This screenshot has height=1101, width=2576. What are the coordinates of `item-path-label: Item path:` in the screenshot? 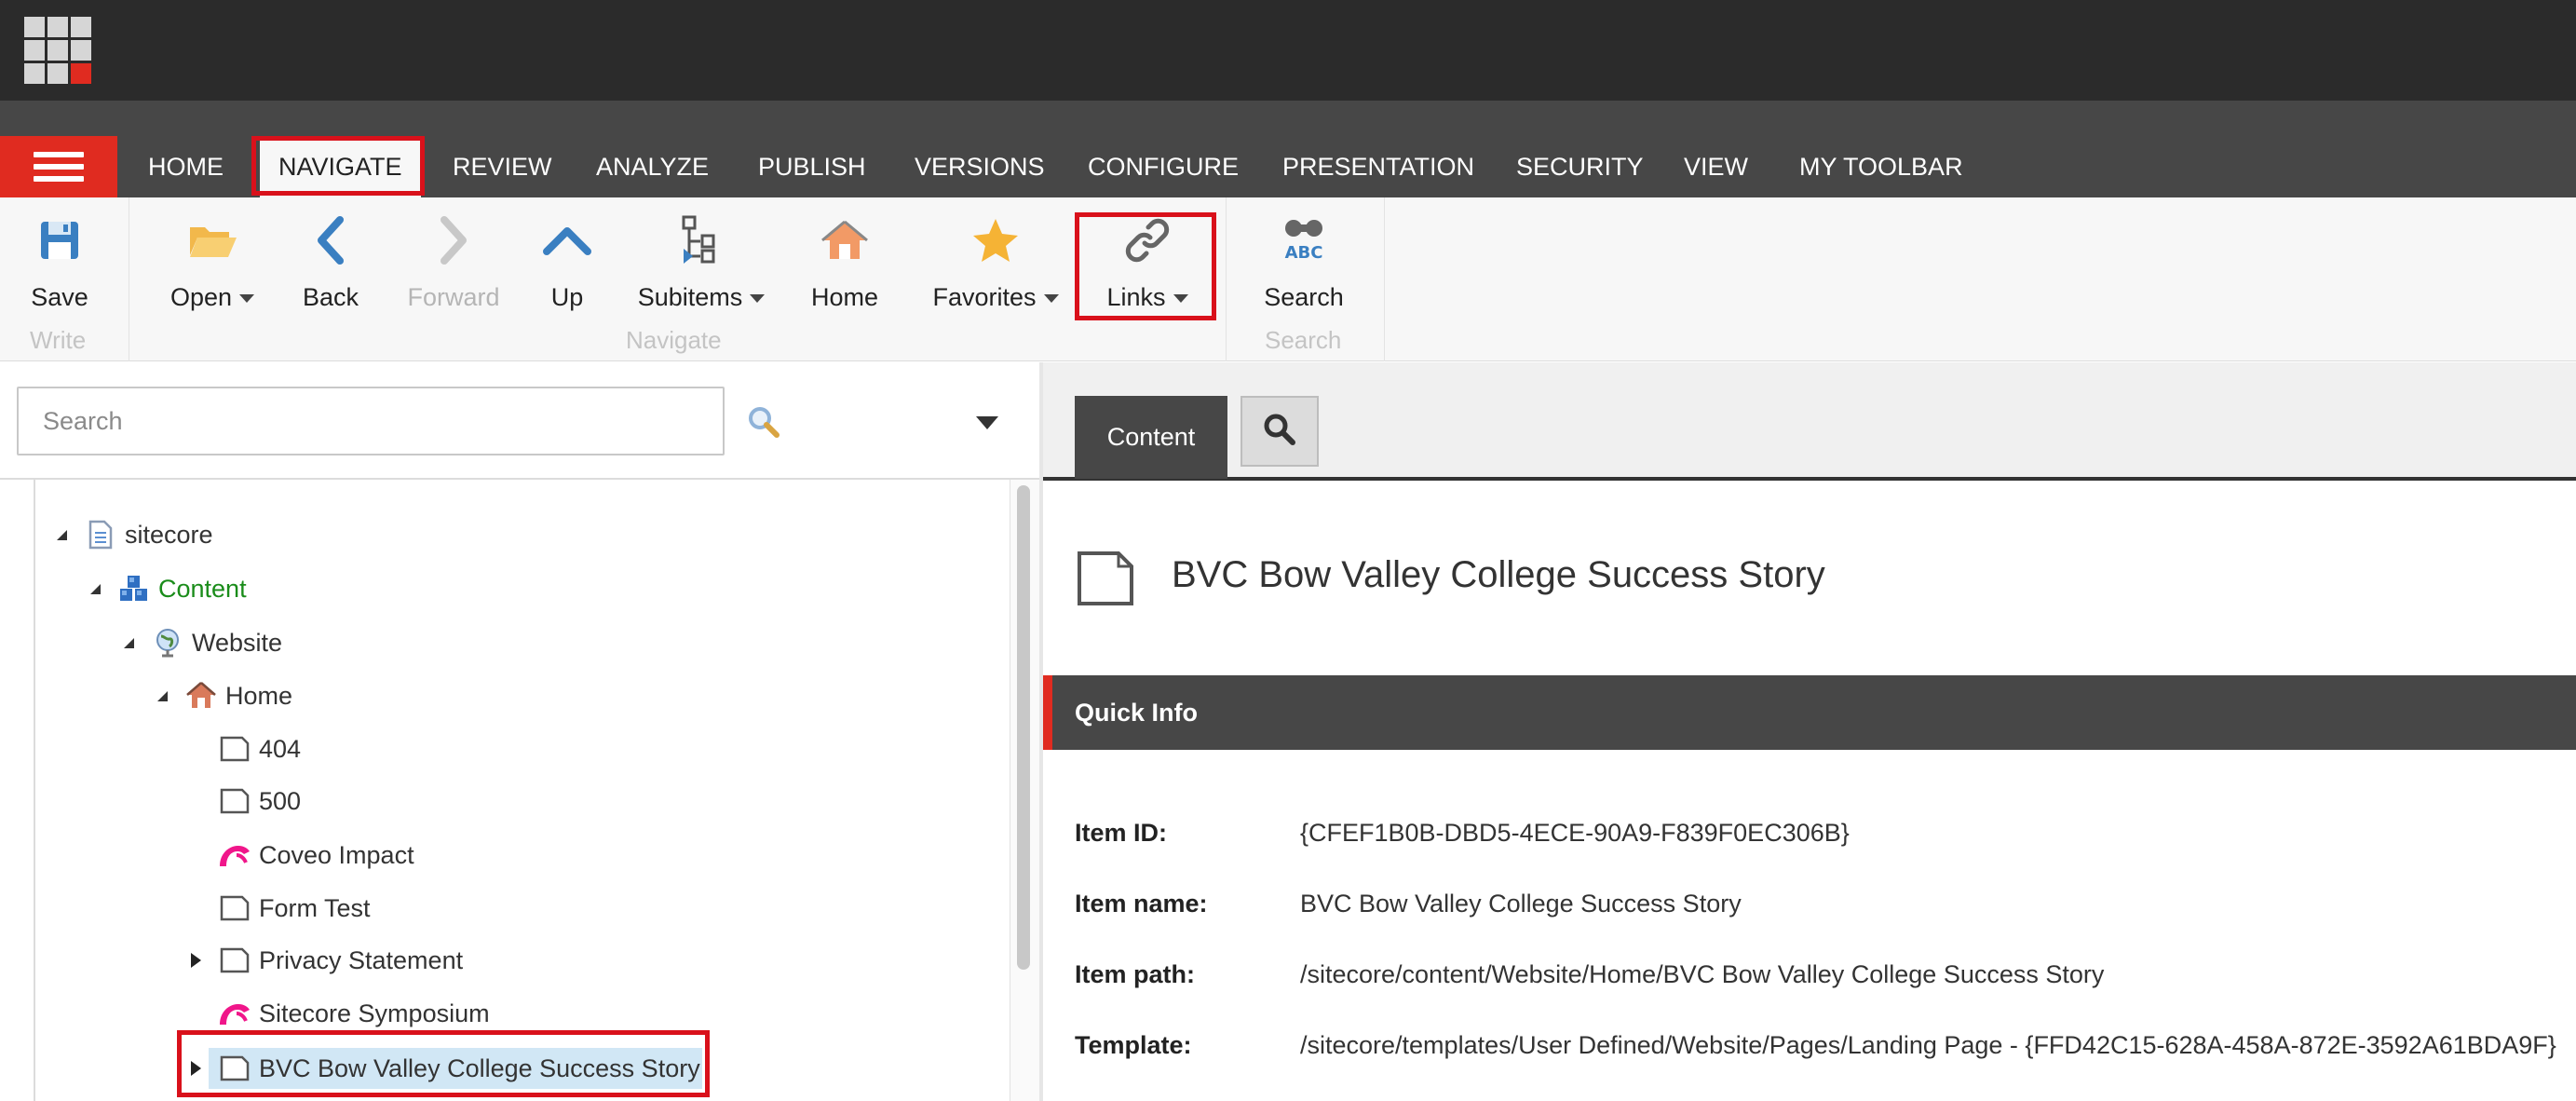 It's located at (1135, 974).